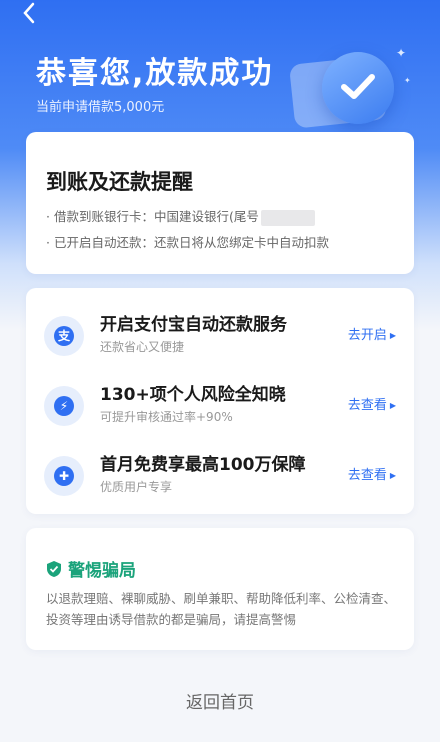 Image resolution: width=440 pixels, height=742 pixels. What do you see at coordinates (220, 702) in the screenshot?
I see `back-home-button: 返回首页` at bounding box center [220, 702].